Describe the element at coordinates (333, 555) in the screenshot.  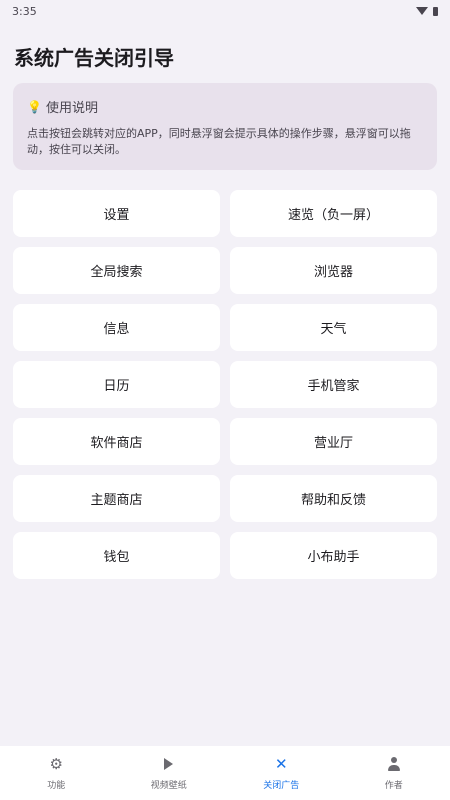
I see `breeno-assistant-button: 小布助手` at that location.